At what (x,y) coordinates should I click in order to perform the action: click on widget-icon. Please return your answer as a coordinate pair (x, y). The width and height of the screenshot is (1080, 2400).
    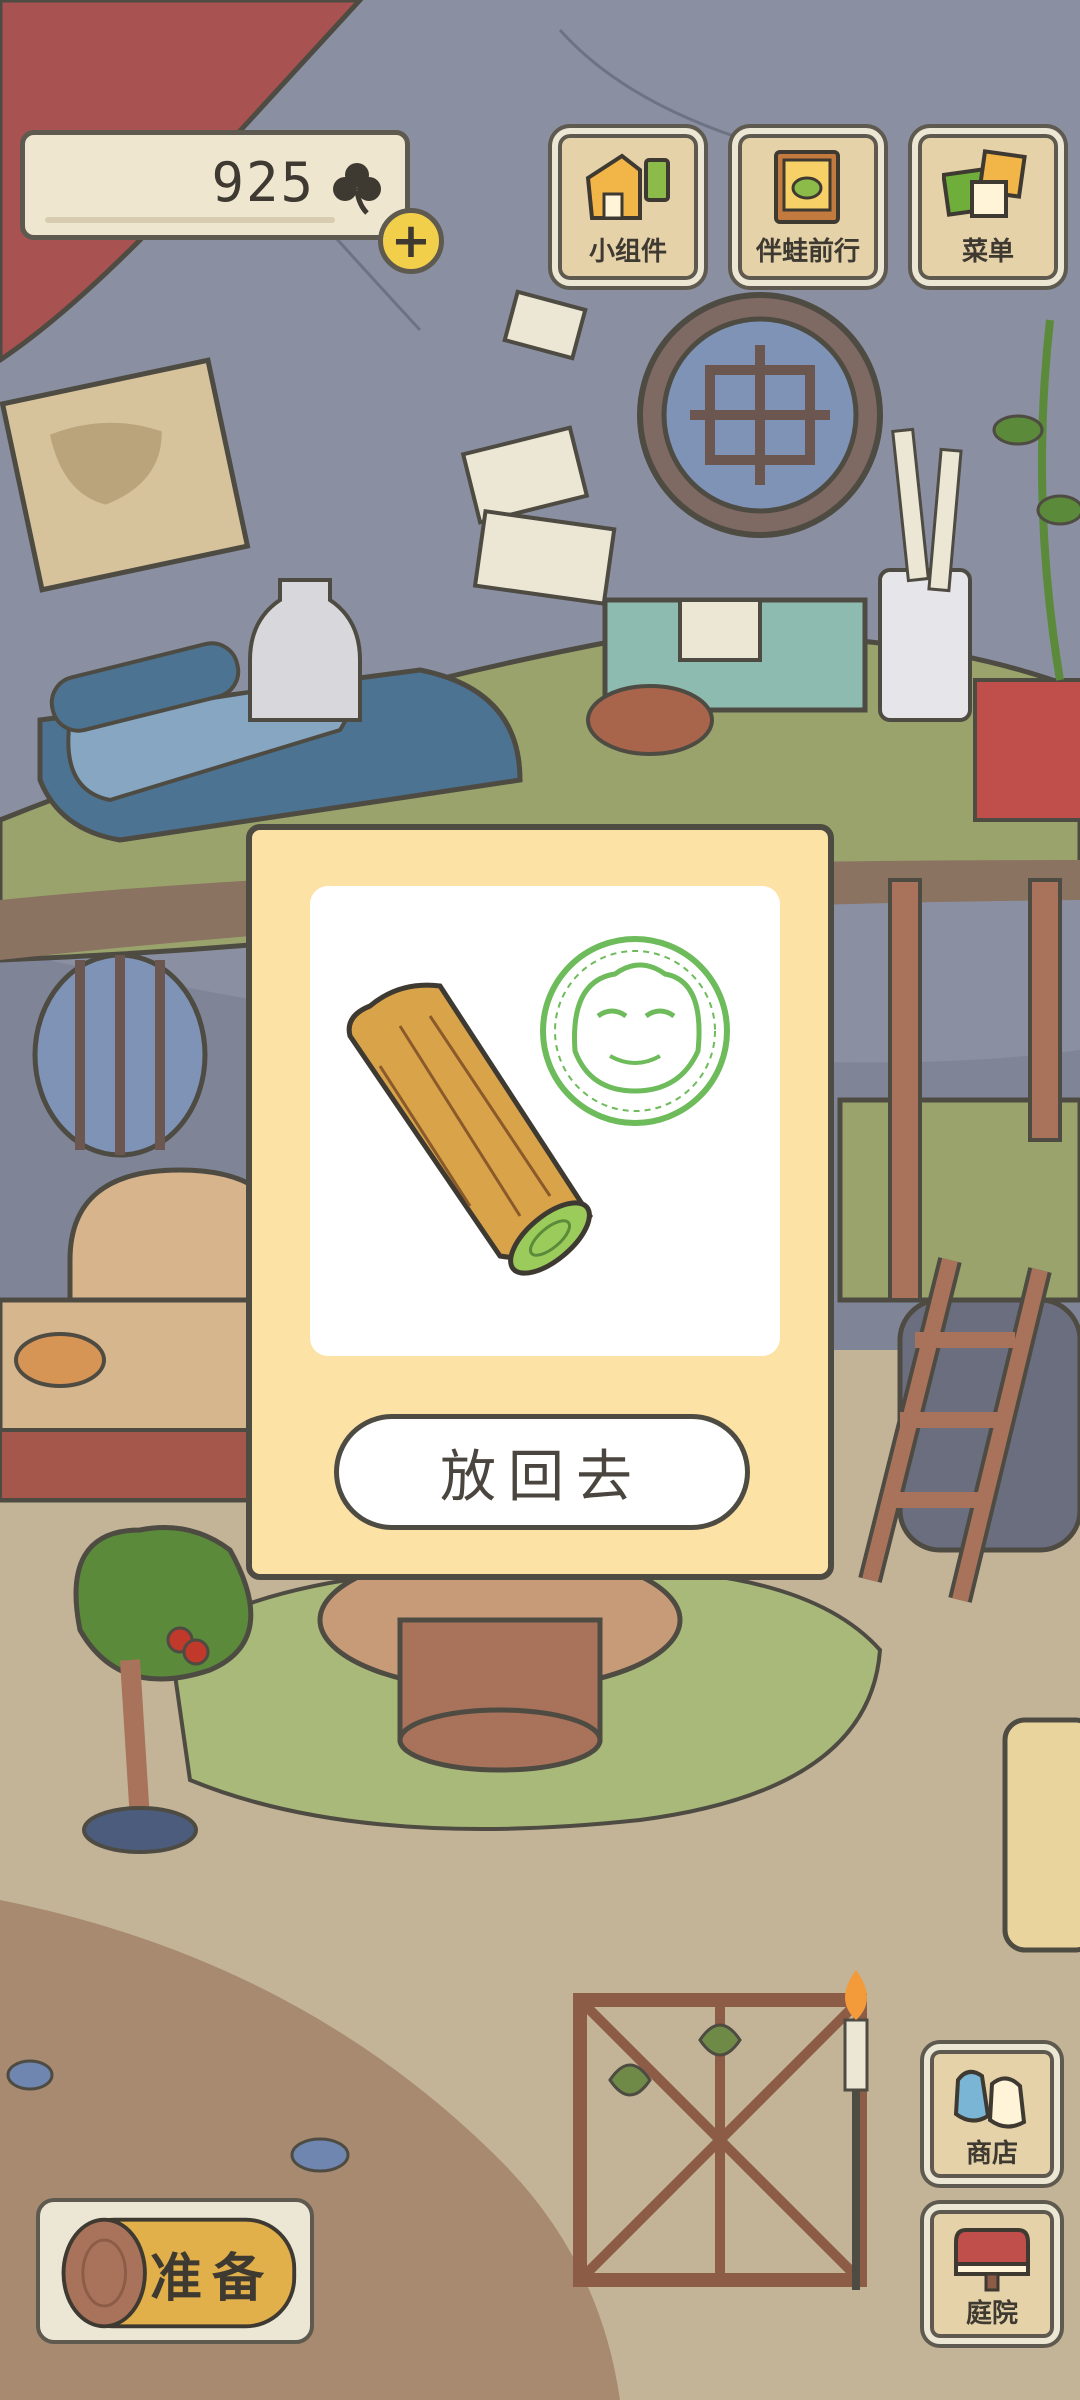
    Looking at the image, I should click on (627, 186).